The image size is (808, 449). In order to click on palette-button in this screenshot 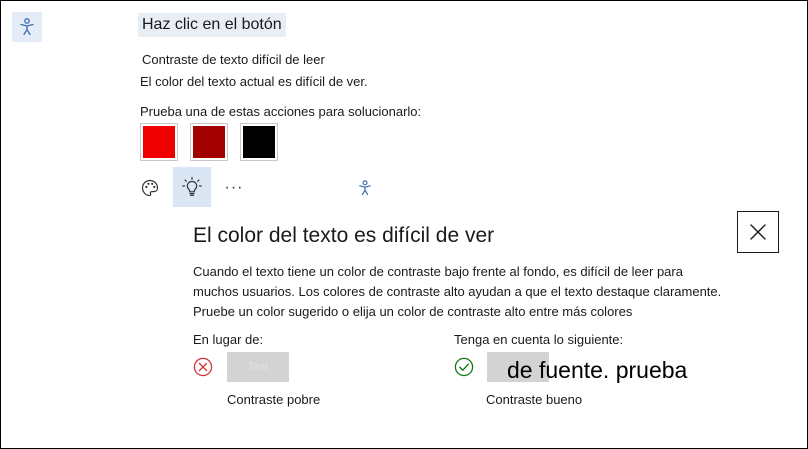, I will do `click(150, 188)`.